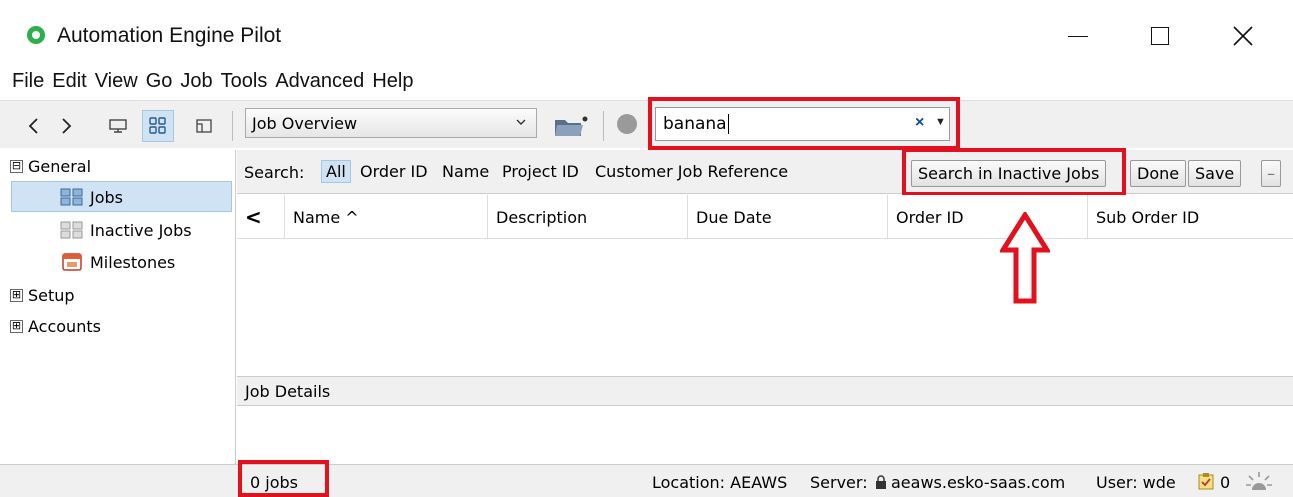  Describe the element at coordinates (1158, 173) in the screenshot. I see `done-button: Done` at that location.